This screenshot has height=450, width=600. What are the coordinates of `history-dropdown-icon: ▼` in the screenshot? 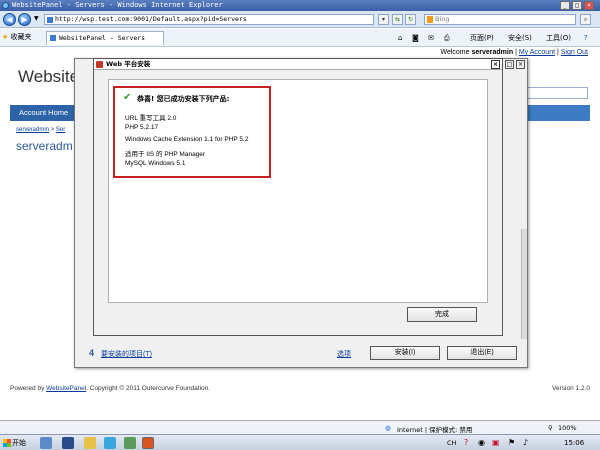 It's located at (36, 18).